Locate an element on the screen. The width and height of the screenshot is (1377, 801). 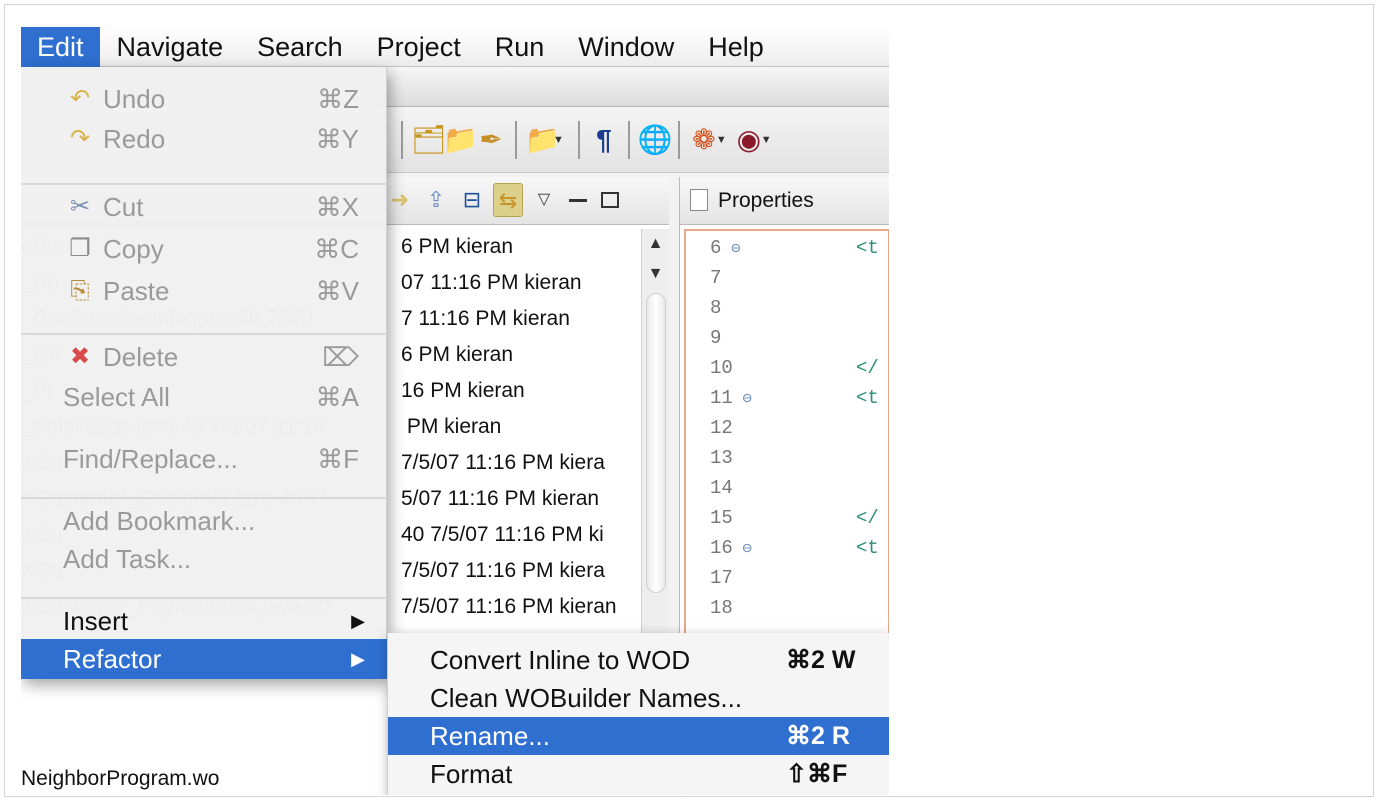
list-item-text: 40 7/5/07 11:16 PM ki is located at coordinates (502, 534).